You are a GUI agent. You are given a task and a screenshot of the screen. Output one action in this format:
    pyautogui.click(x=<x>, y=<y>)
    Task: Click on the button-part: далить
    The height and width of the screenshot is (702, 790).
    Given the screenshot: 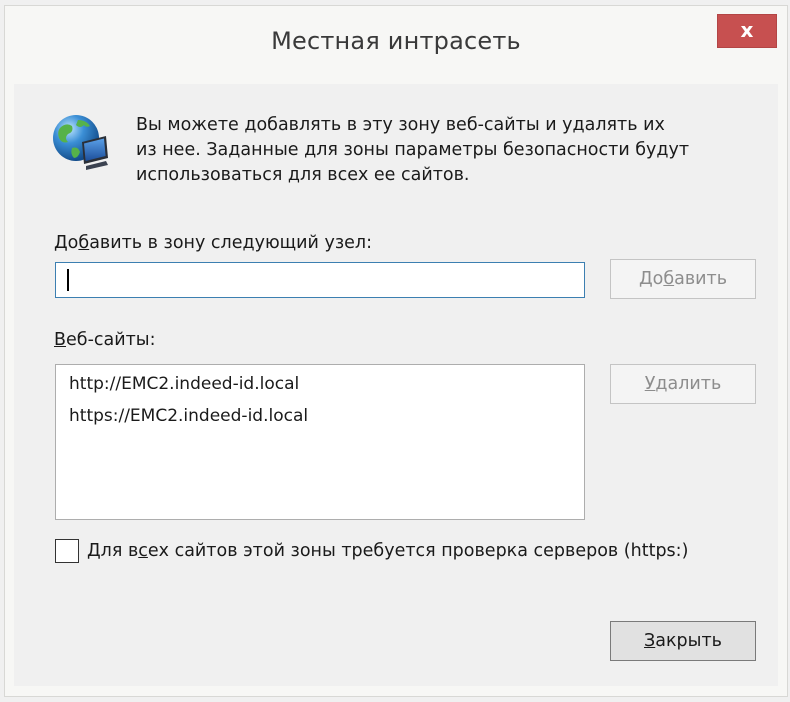 What is the action you would take?
    pyautogui.click(x=688, y=384)
    